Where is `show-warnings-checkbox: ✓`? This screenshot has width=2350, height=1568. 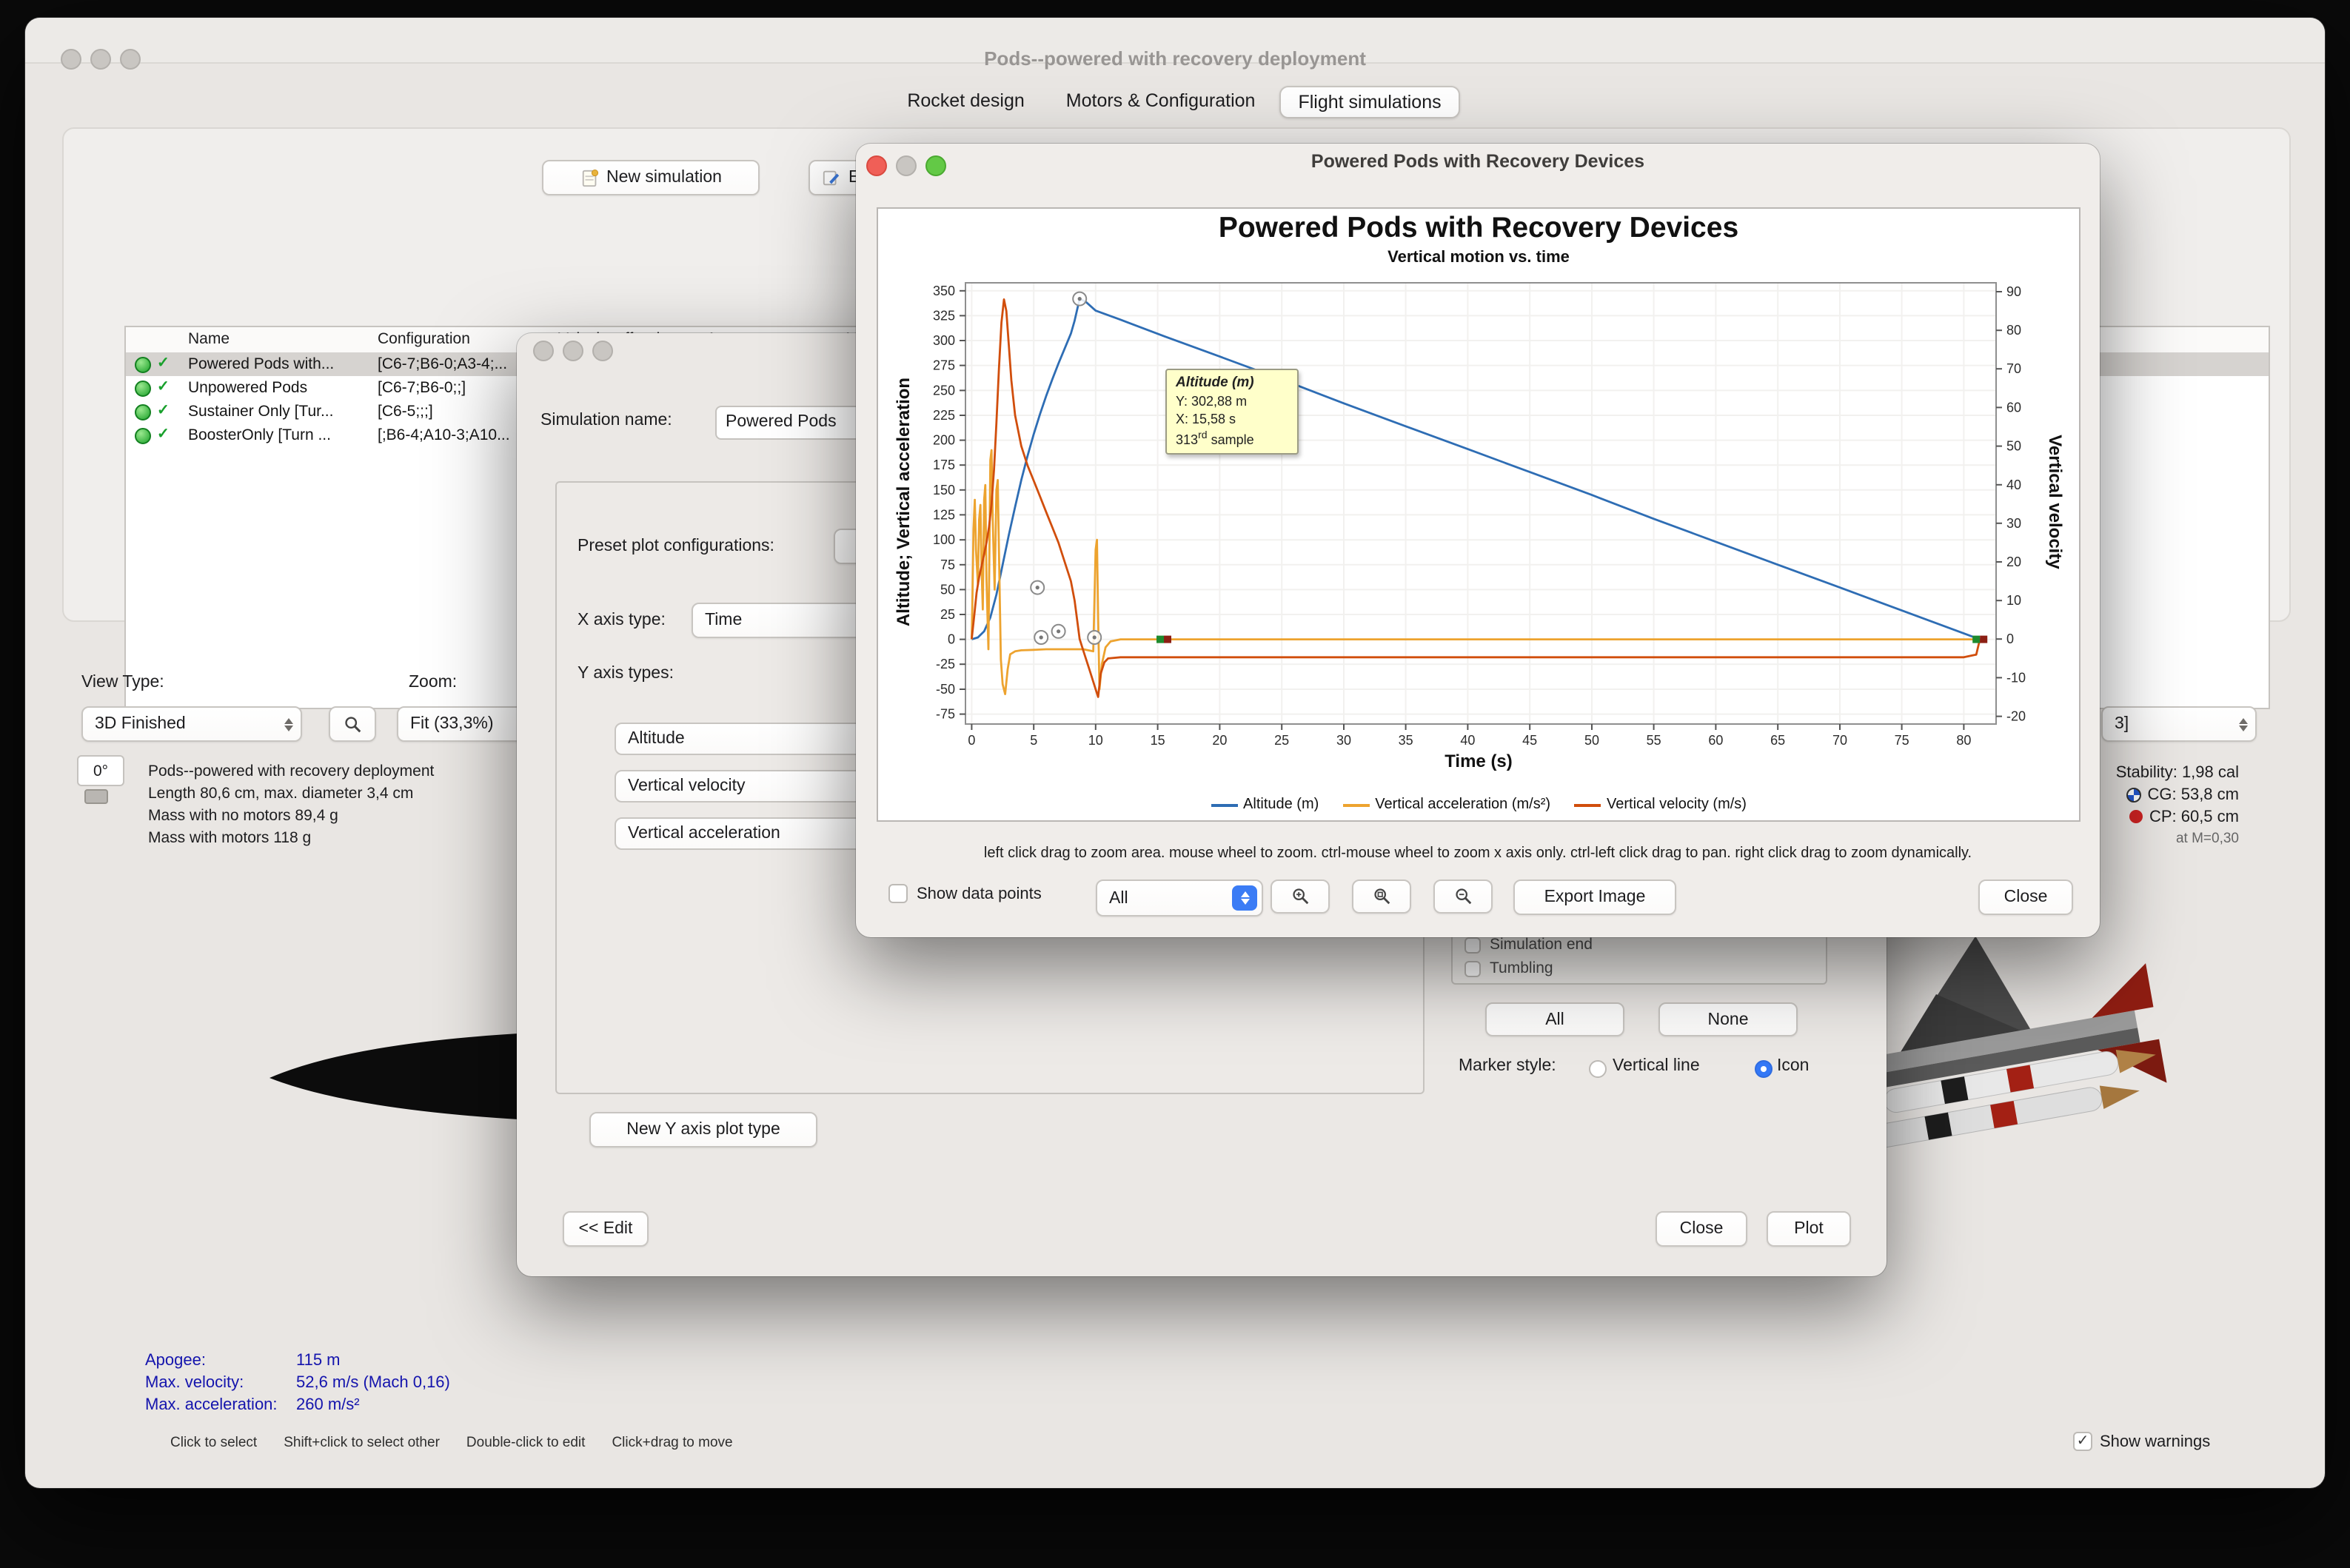 show-warnings-checkbox: ✓ is located at coordinates (2082, 1441).